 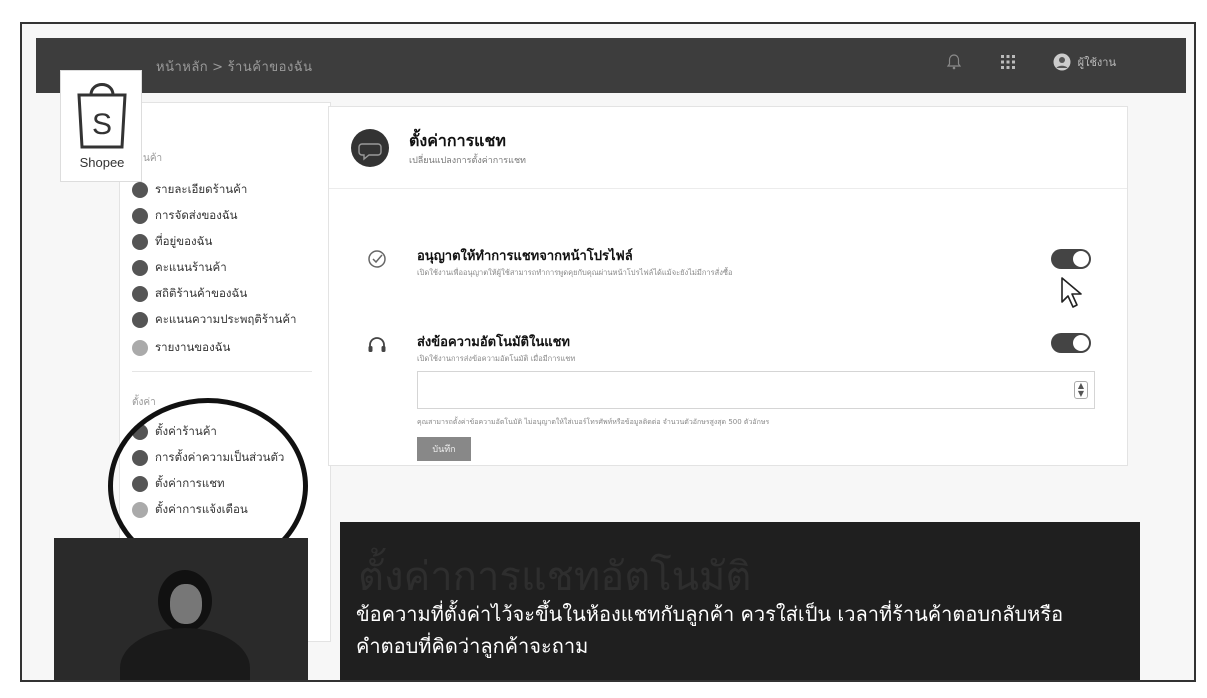 What do you see at coordinates (140, 320) in the screenshot?
I see `penalty-icon` at bounding box center [140, 320].